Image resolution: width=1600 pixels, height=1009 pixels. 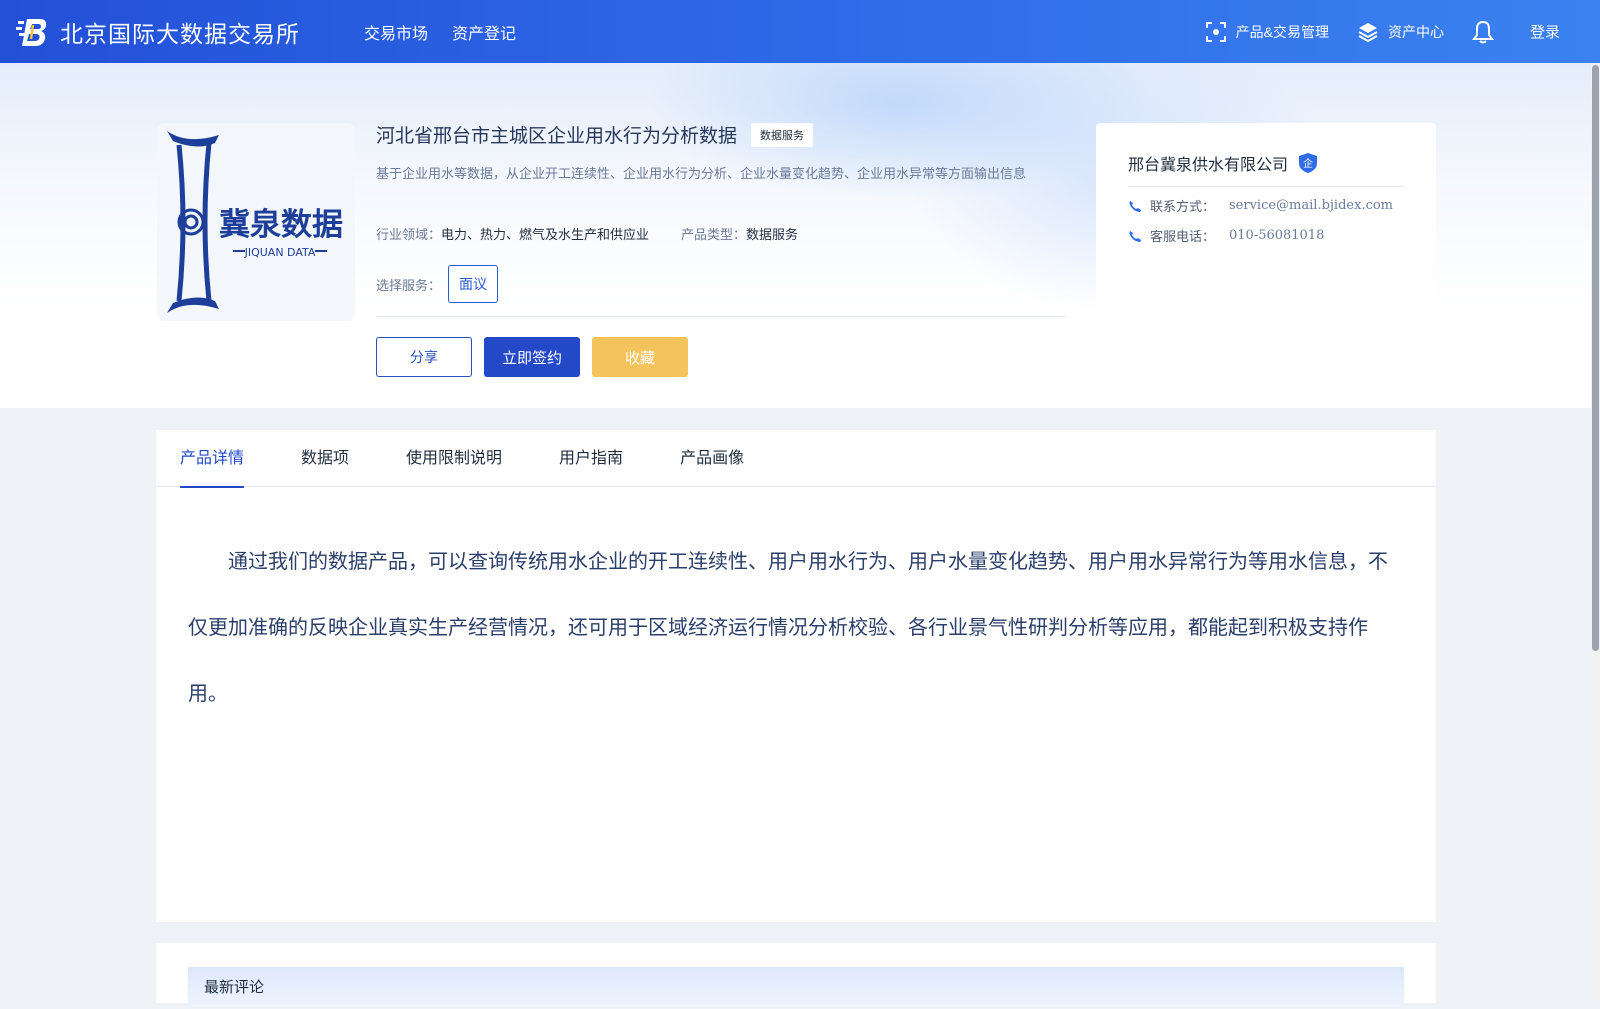 I want to click on contact-email-row: 联系方式： service@mail.bjidex.com, so click(x=1260, y=205).